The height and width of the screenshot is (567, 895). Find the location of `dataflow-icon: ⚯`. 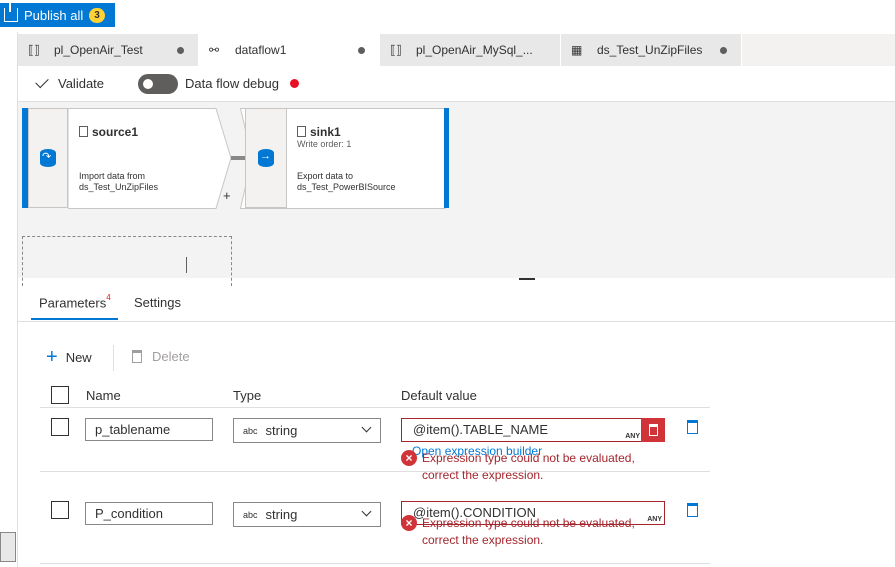

dataflow-icon: ⚯ is located at coordinates (214, 50).